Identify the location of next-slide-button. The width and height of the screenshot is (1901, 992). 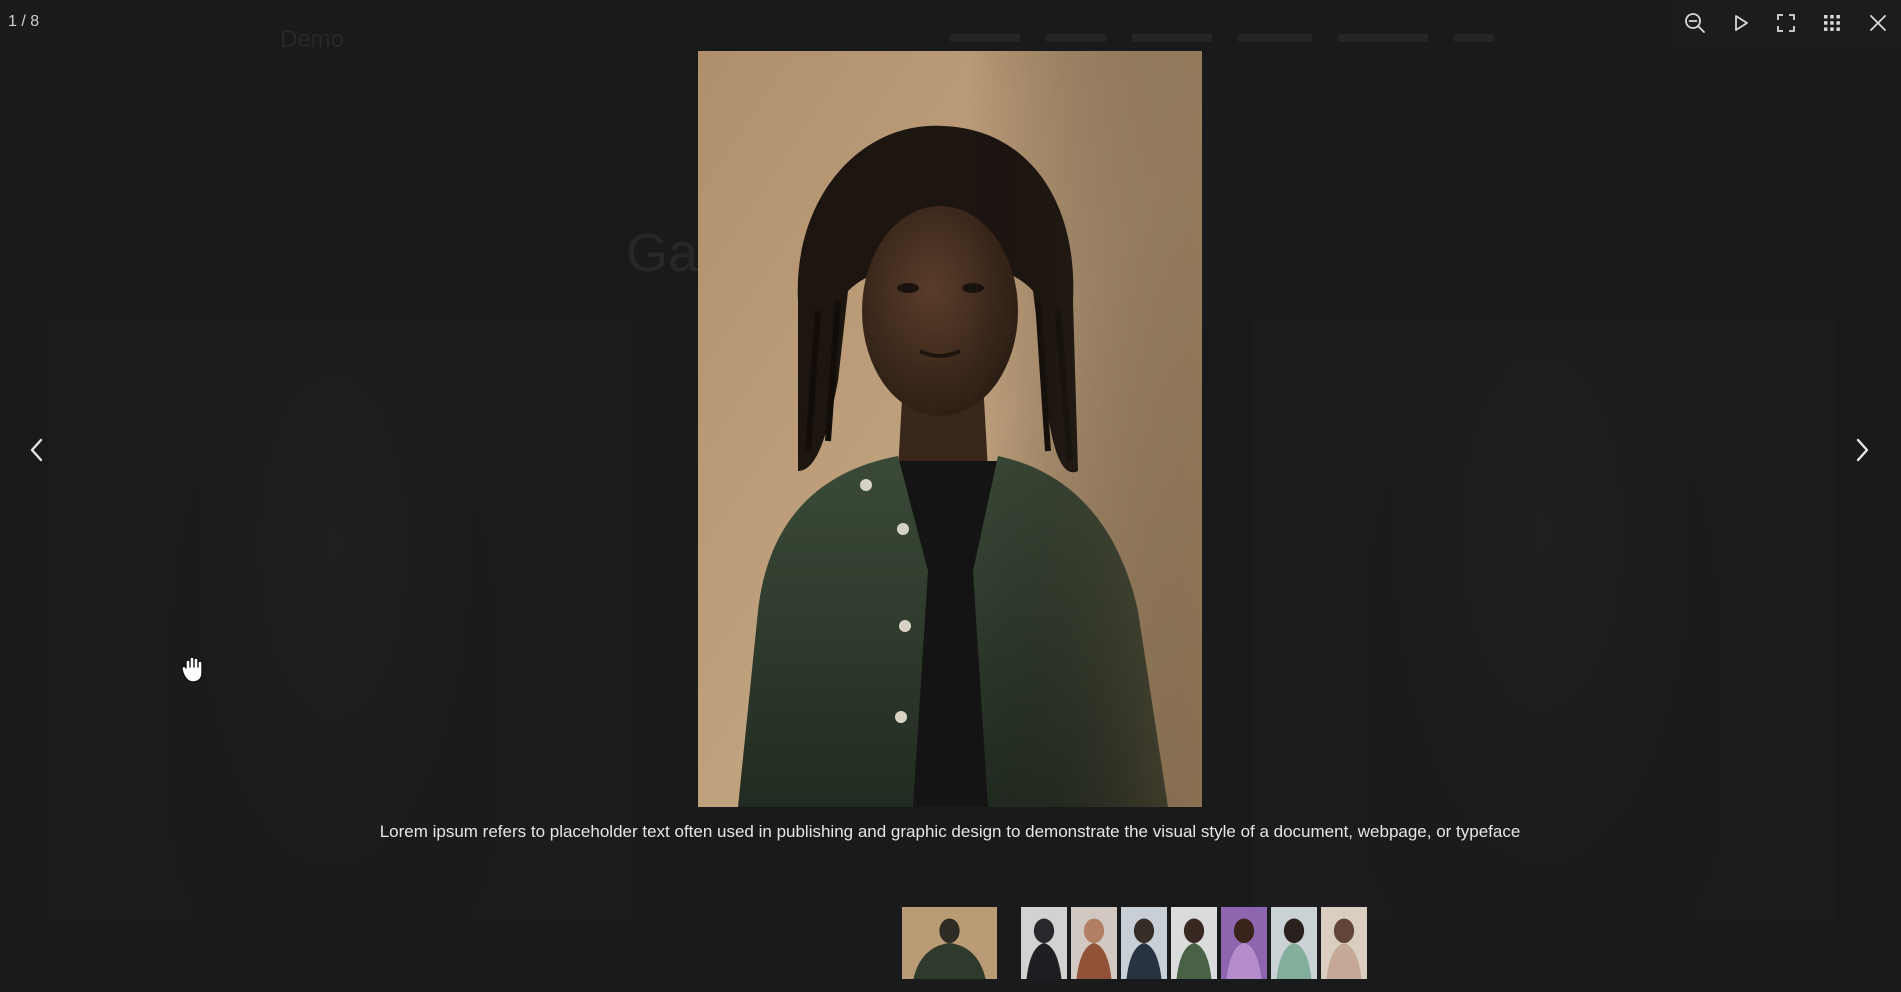
(1862, 450).